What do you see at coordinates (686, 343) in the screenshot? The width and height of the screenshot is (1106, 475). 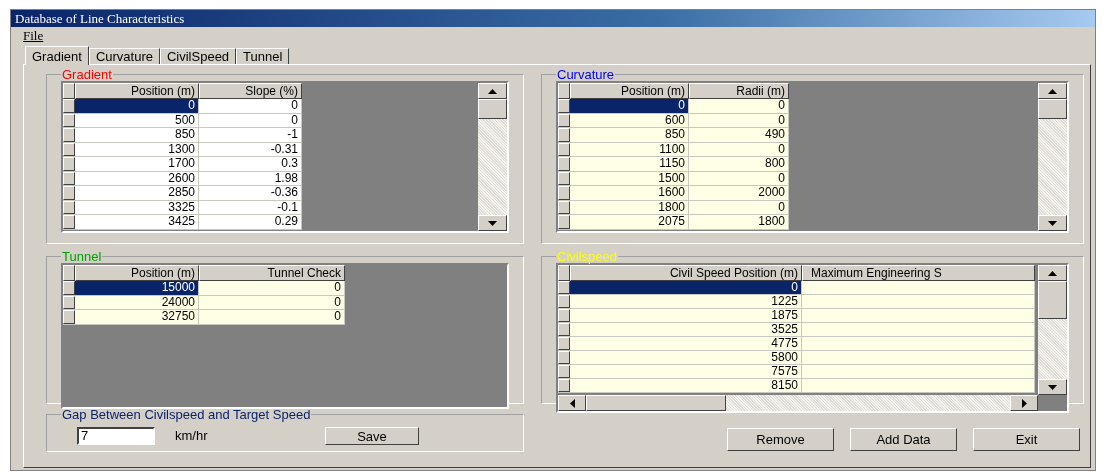 I see `table-cell: 4775` at bounding box center [686, 343].